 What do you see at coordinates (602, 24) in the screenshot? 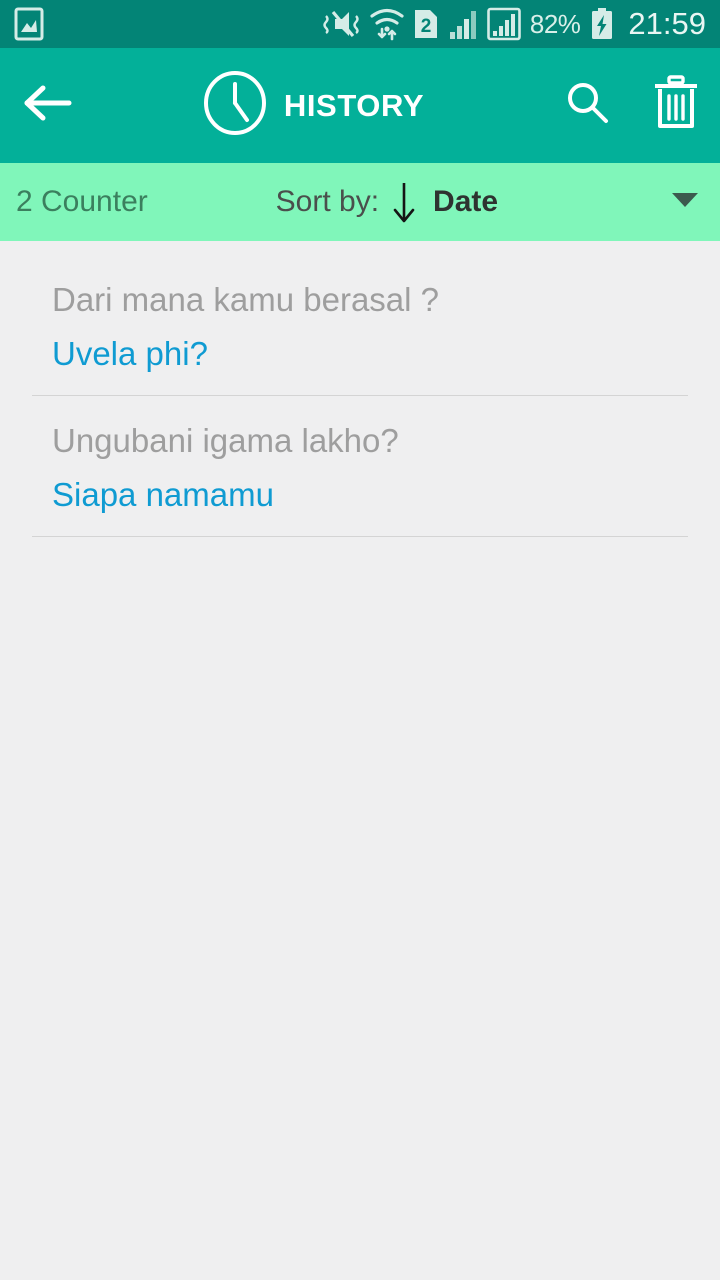
I see `battery-charging-icon` at bounding box center [602, 24].